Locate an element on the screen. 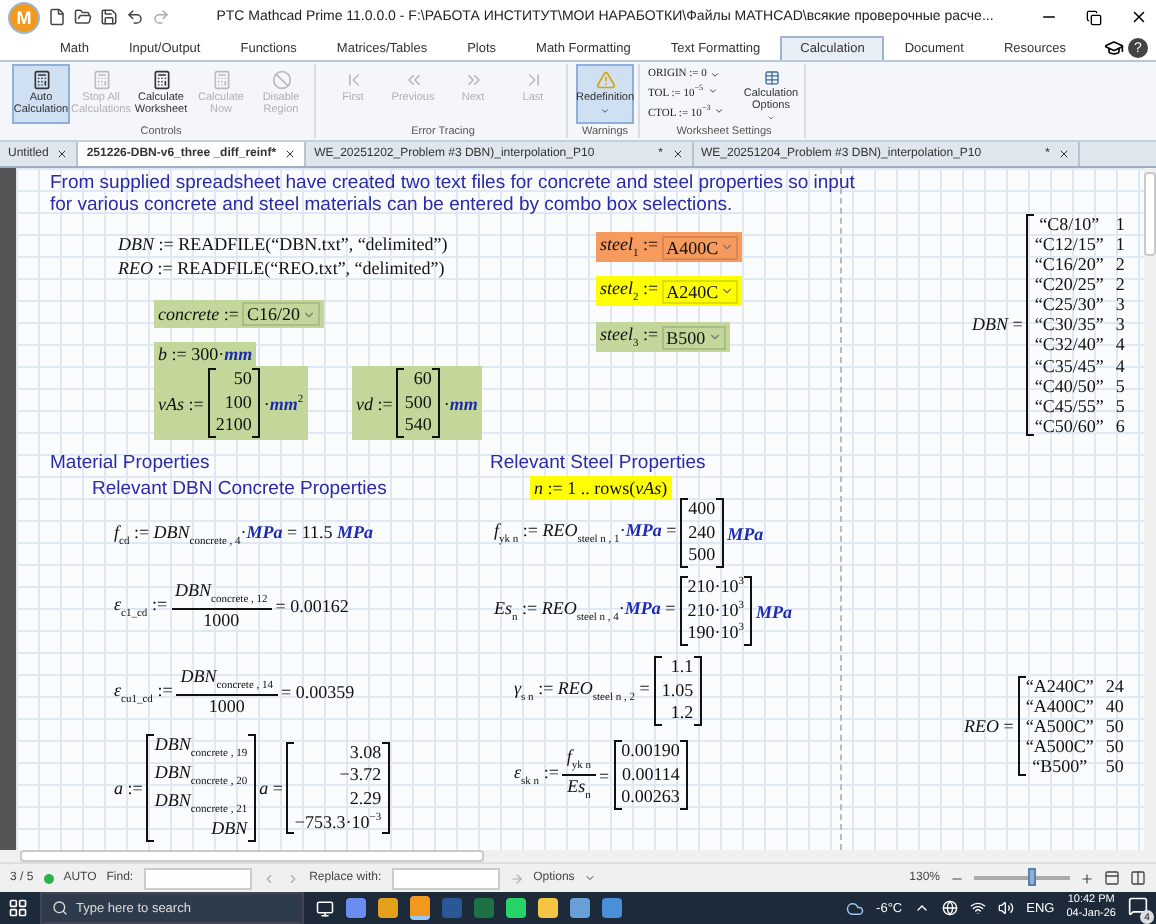  math-expression: a = is located at coordinates (271, 788).